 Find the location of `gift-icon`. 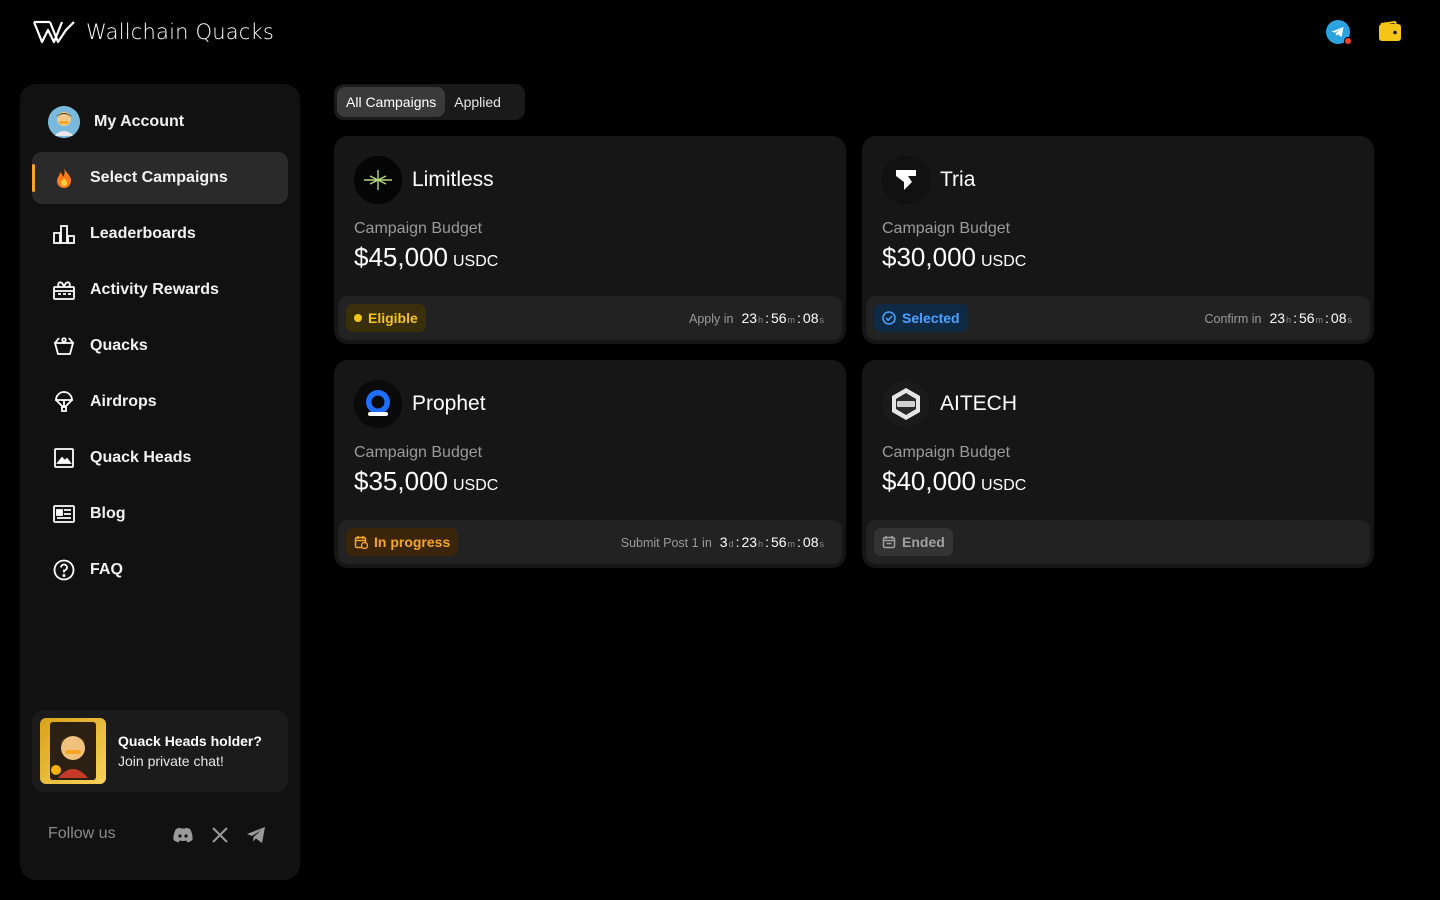

gift-icon is located at coordinates (64, 290).